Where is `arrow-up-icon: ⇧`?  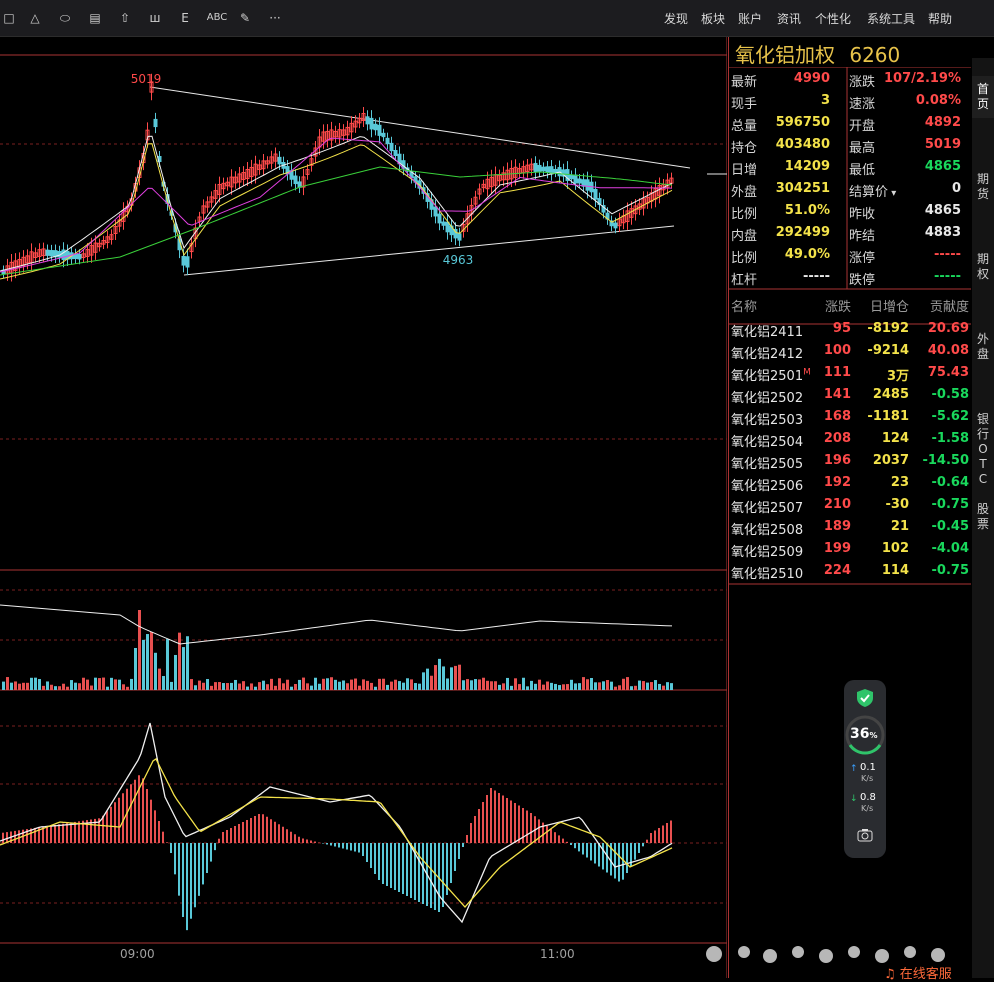 arrow-up-icon: ⇧ is located at coordinates (125, 18).